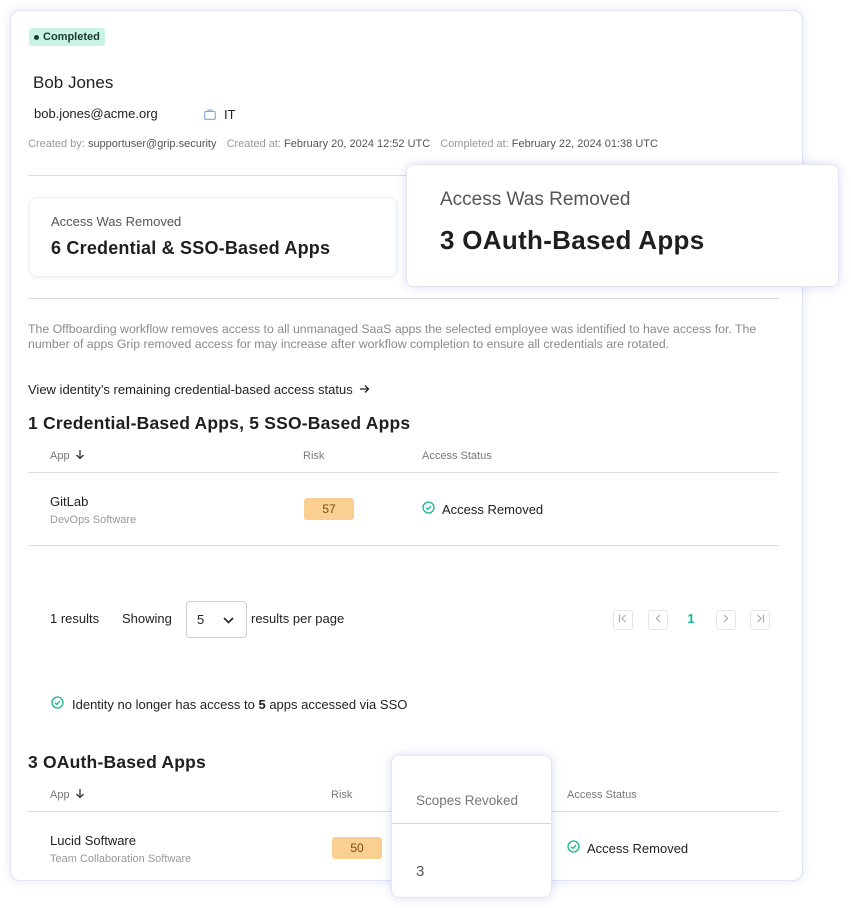 This screenshot has height=908, width=851. What do you see at coordinates (228, 619) in the screenshot?
I see `chevron-down-icon` at bounding box center [228, 619].